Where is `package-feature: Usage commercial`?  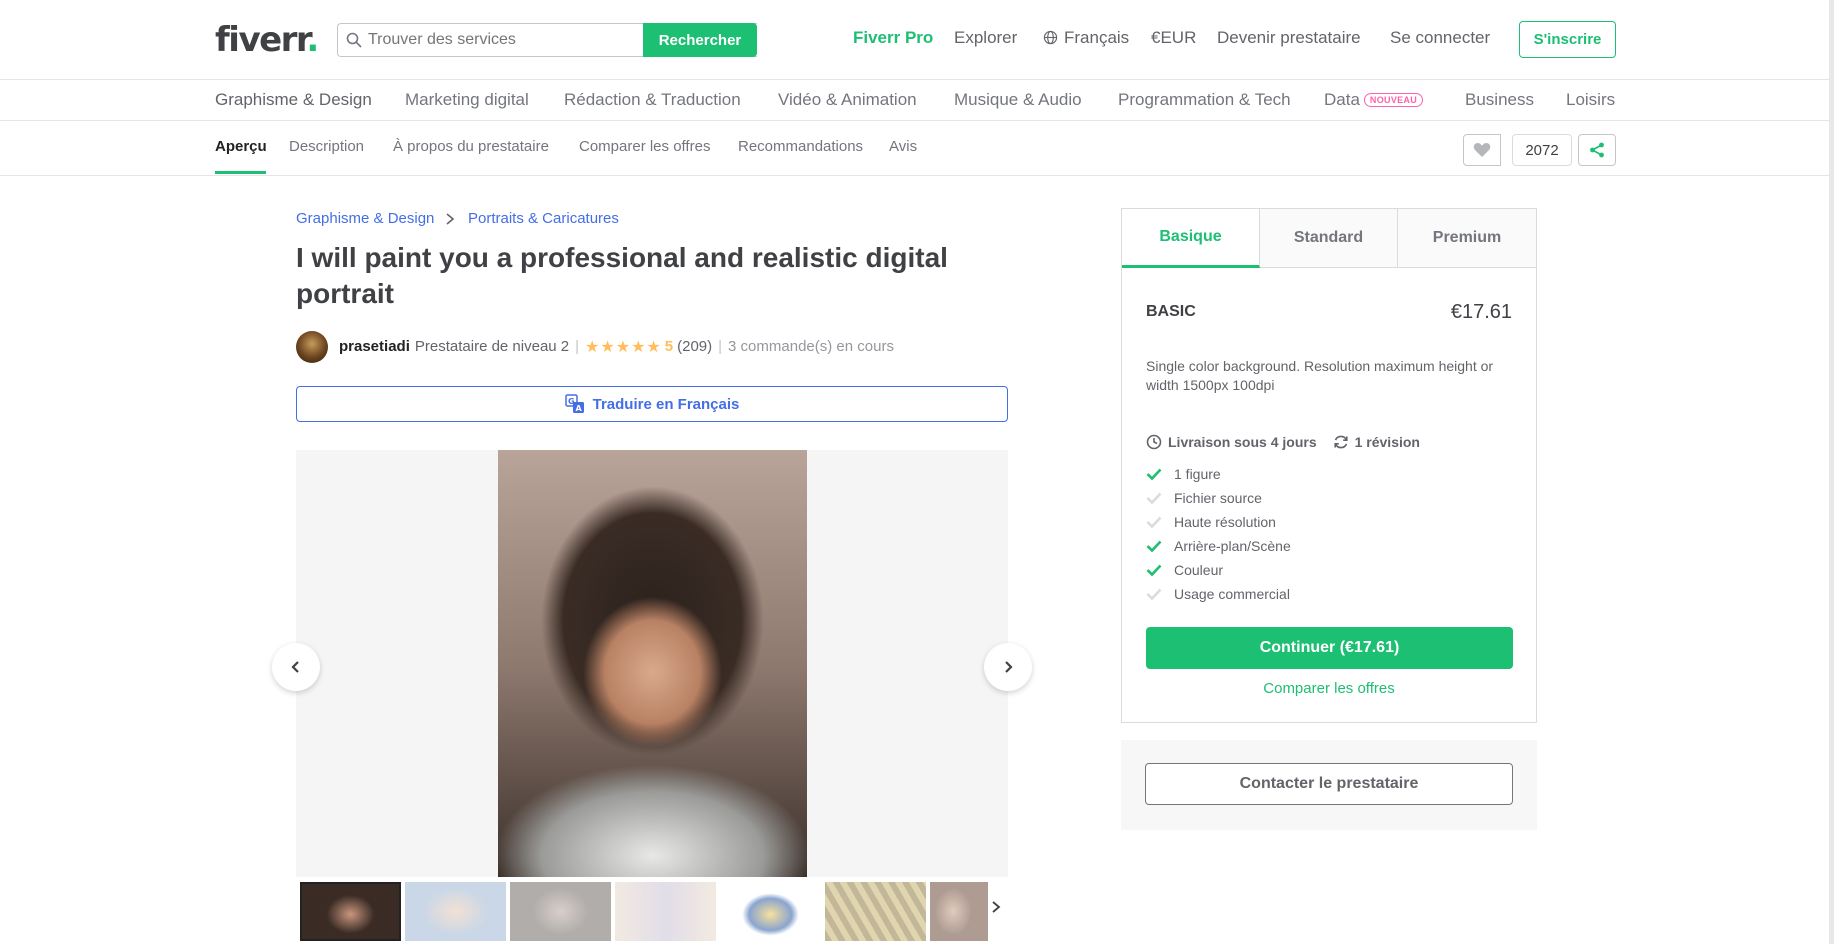
package-feature: Usage commercial is located at coordinates (1218, 594).